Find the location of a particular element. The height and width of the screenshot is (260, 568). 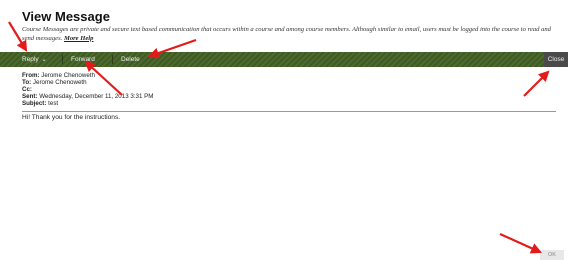

page-title: View Message is located at coordinates (66, 16).